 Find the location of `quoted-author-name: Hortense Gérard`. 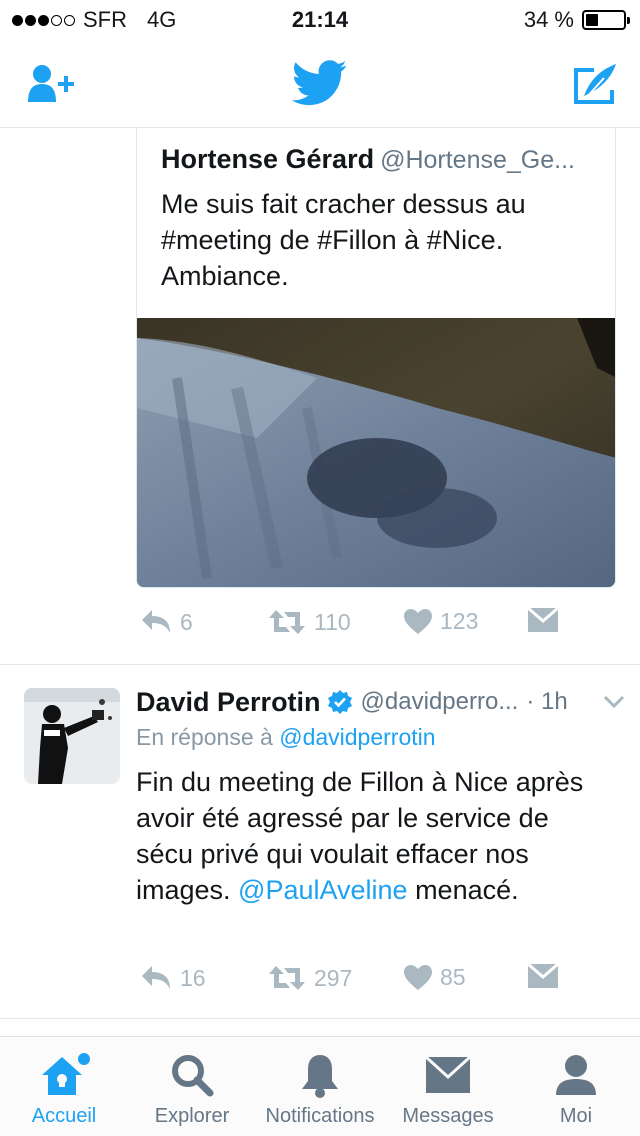

quoted-author-name: Hortense Gérard is located at coordinates (268, 159).